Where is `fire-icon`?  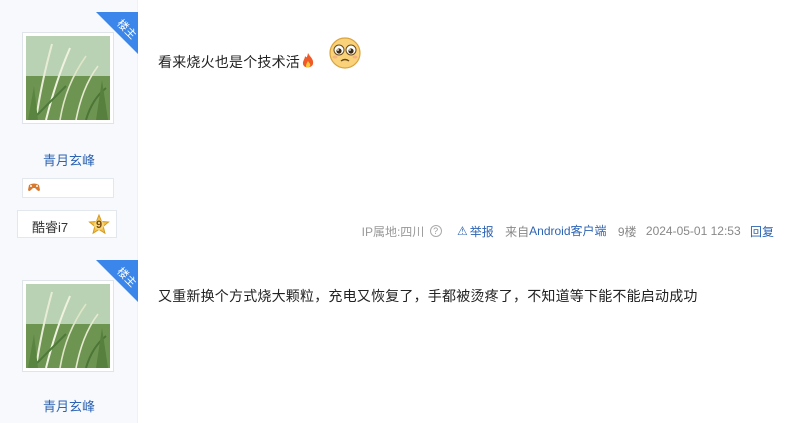
fire-icon is located at coordinates (308, 61).